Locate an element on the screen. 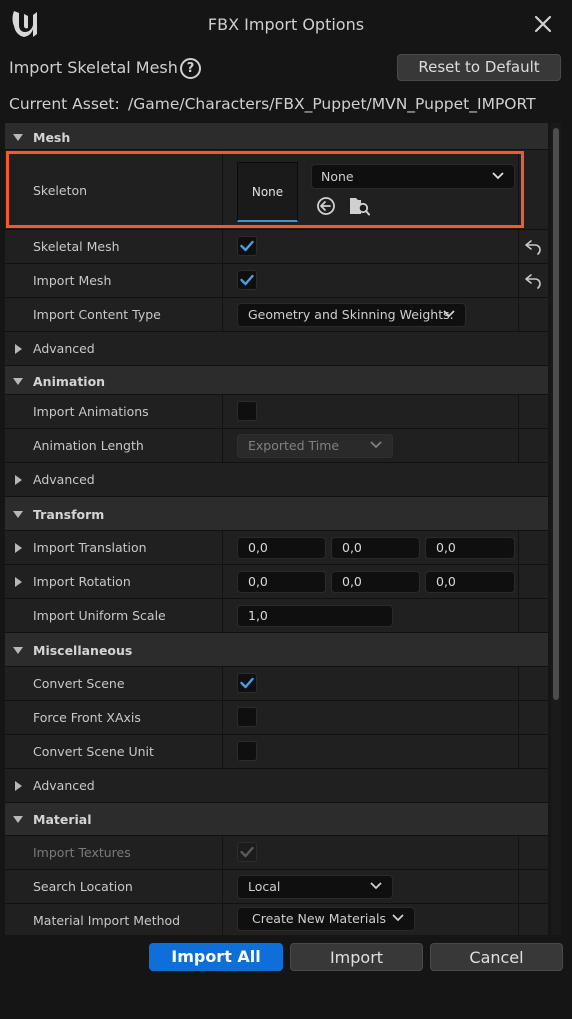  property-label: Animation Length is located at coordinates (88, 445).